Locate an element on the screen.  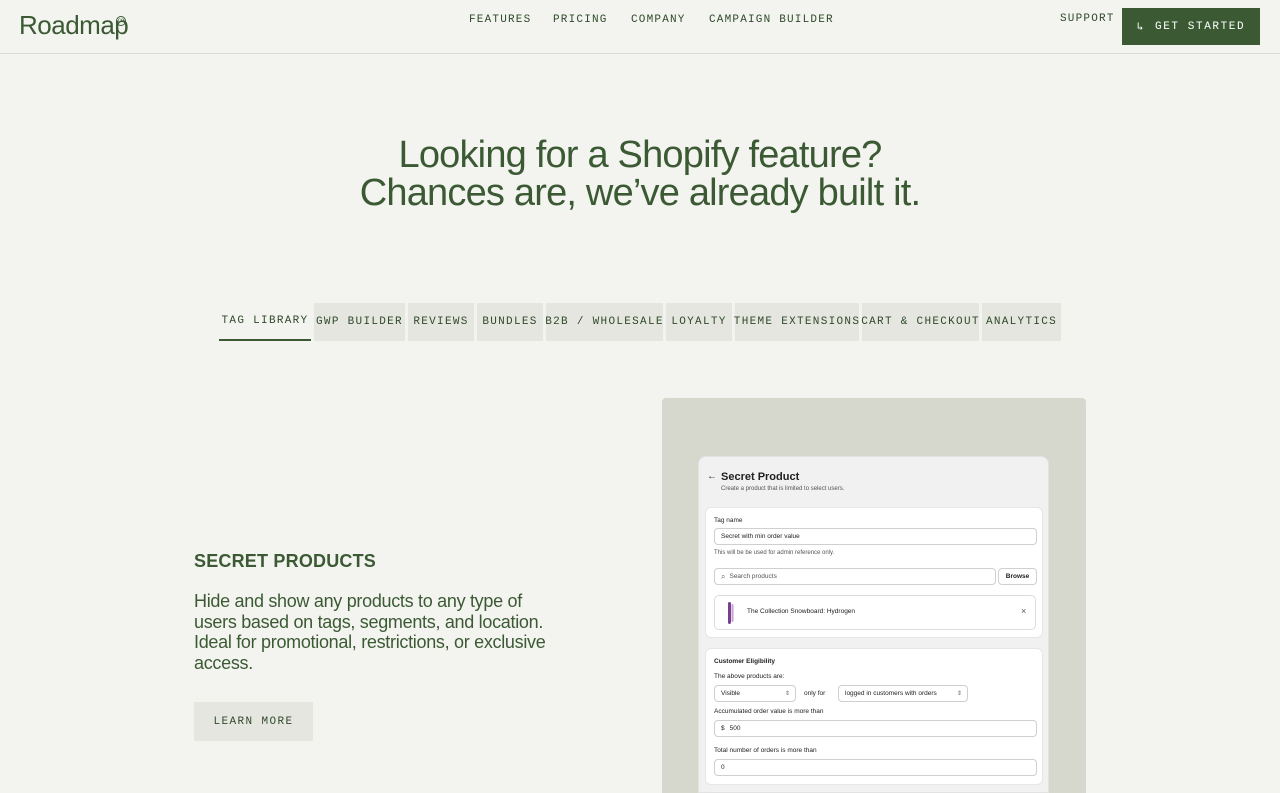
order-value-field: $ 500 is located at coordinates (875, 728).